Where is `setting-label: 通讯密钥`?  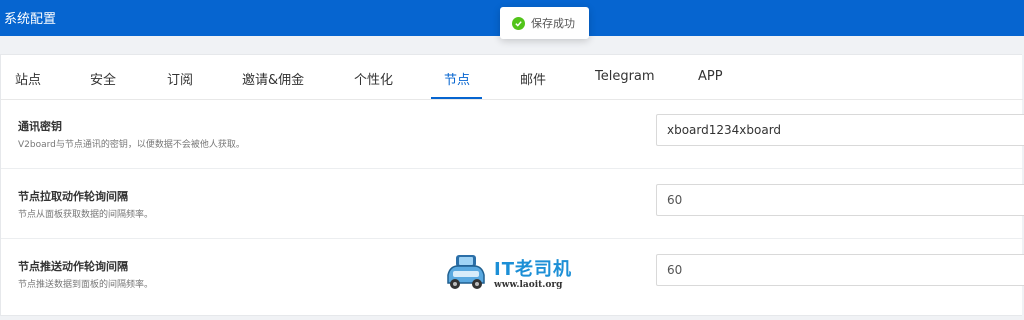 setting-label: 通讯密钥 is located at coordinates (40, 126).